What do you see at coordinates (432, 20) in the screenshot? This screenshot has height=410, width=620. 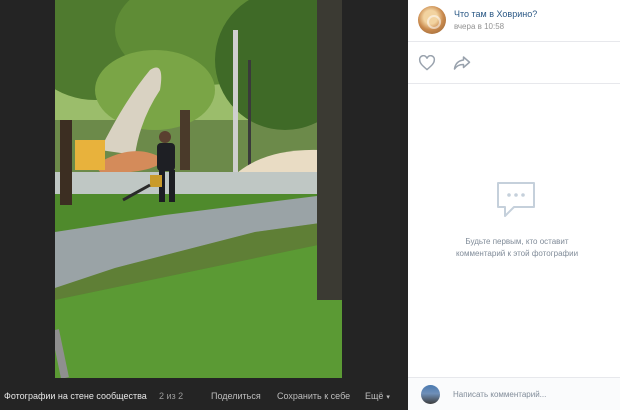 I see `group-avatar` at bounding box center [432, 20].